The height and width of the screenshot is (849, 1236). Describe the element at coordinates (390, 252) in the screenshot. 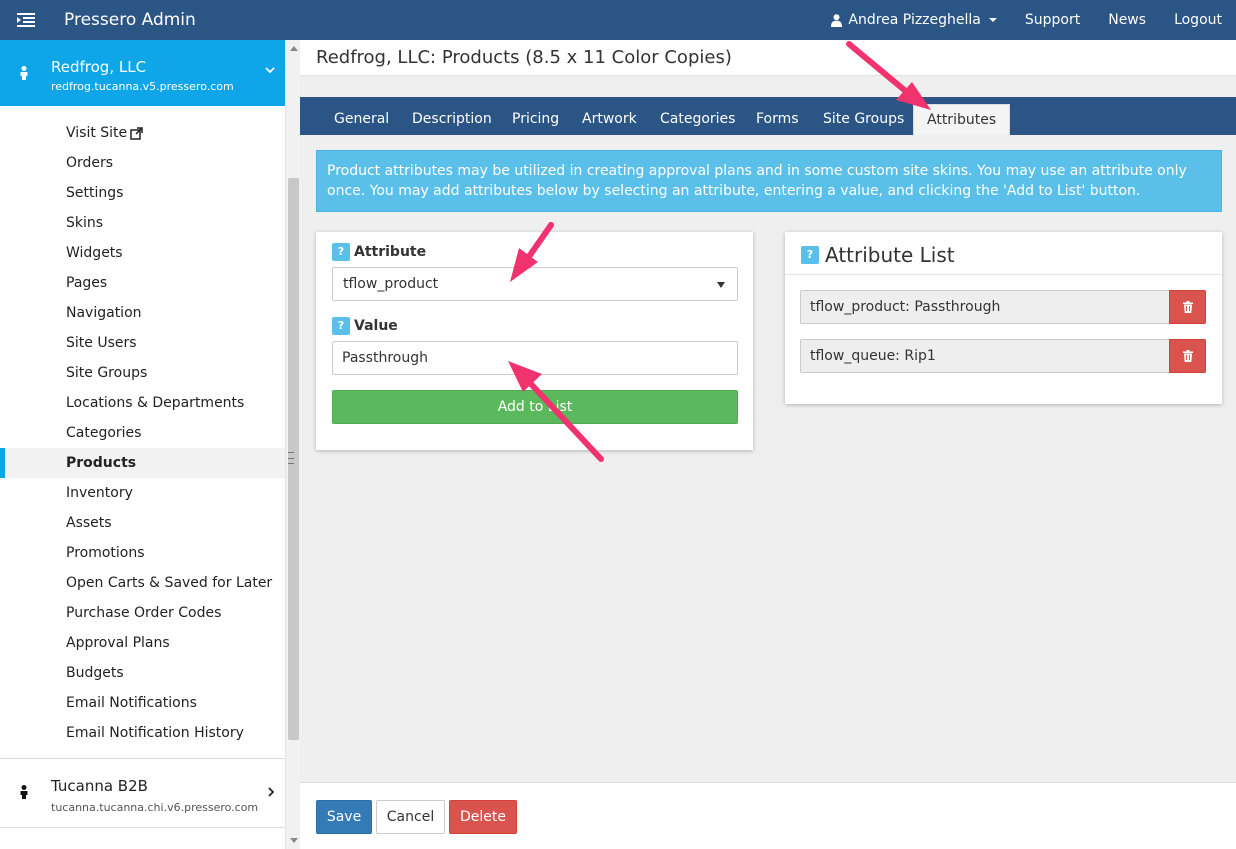

I see `attribute-label: Attribute` at that location.